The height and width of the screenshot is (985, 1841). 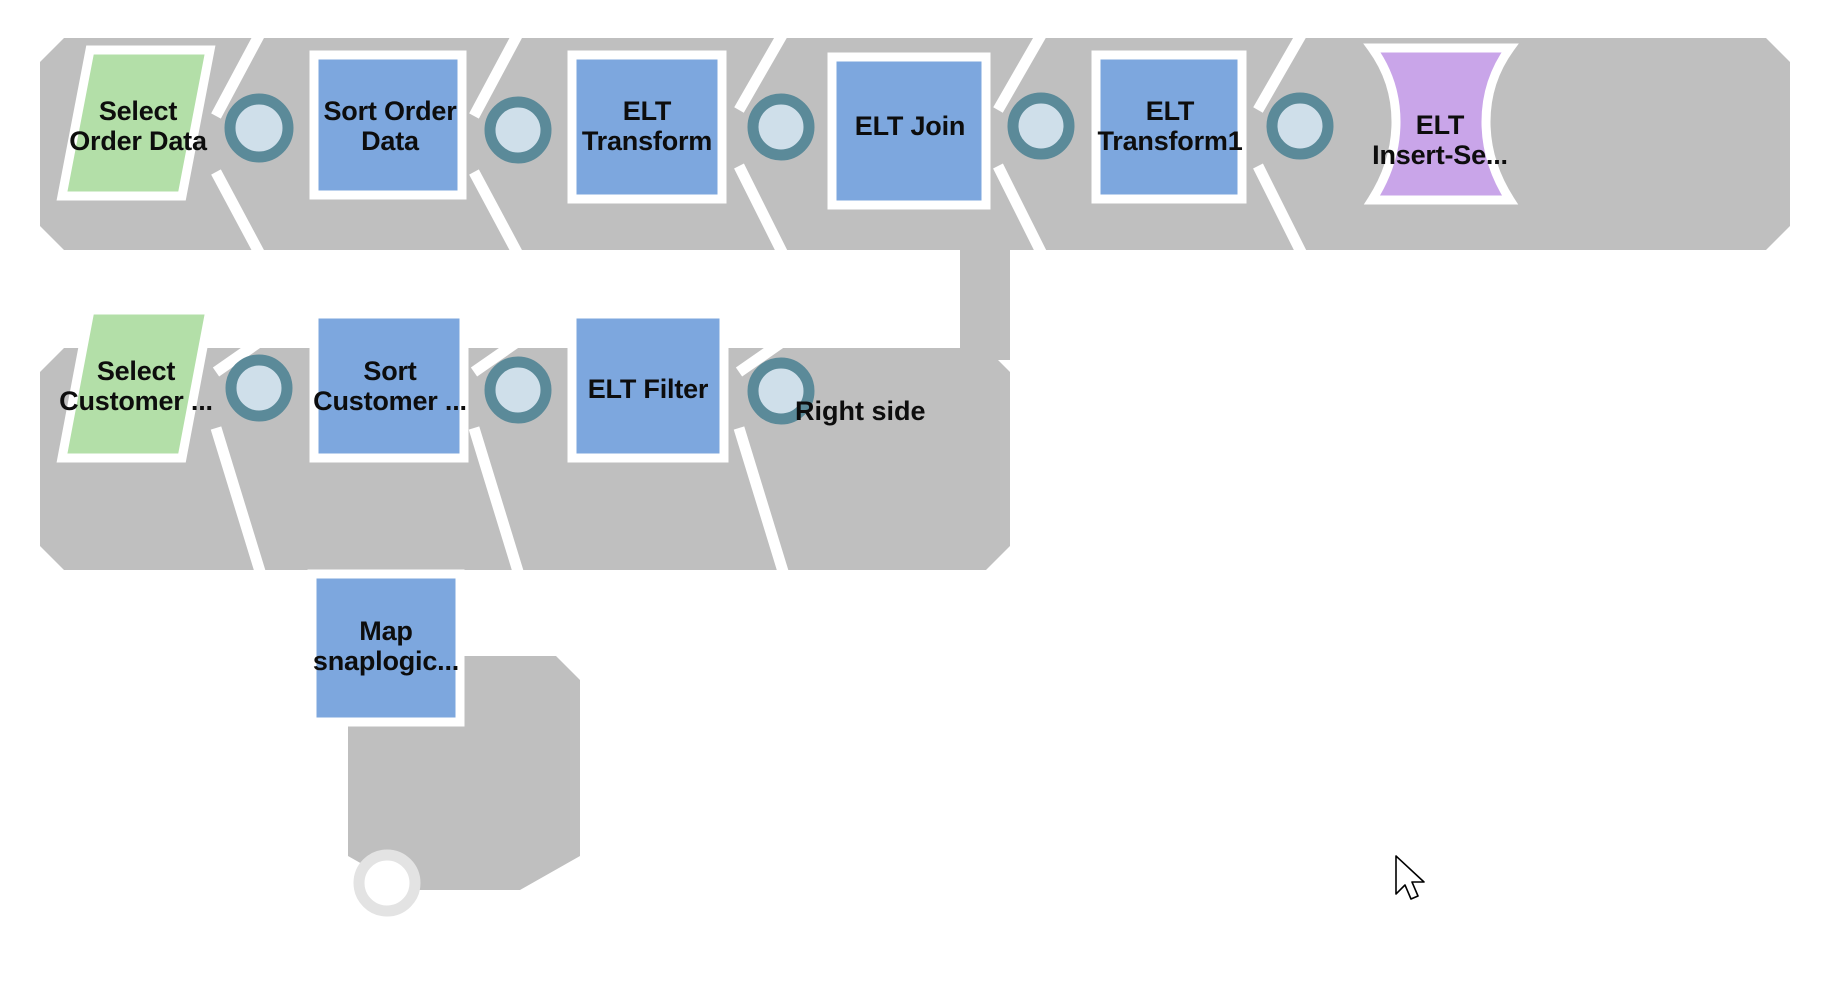 What do you see at coordinates (1169, 127) in the screenshot?
I see `node-shape-elt-transform1` at bounding box center [1169, 127].